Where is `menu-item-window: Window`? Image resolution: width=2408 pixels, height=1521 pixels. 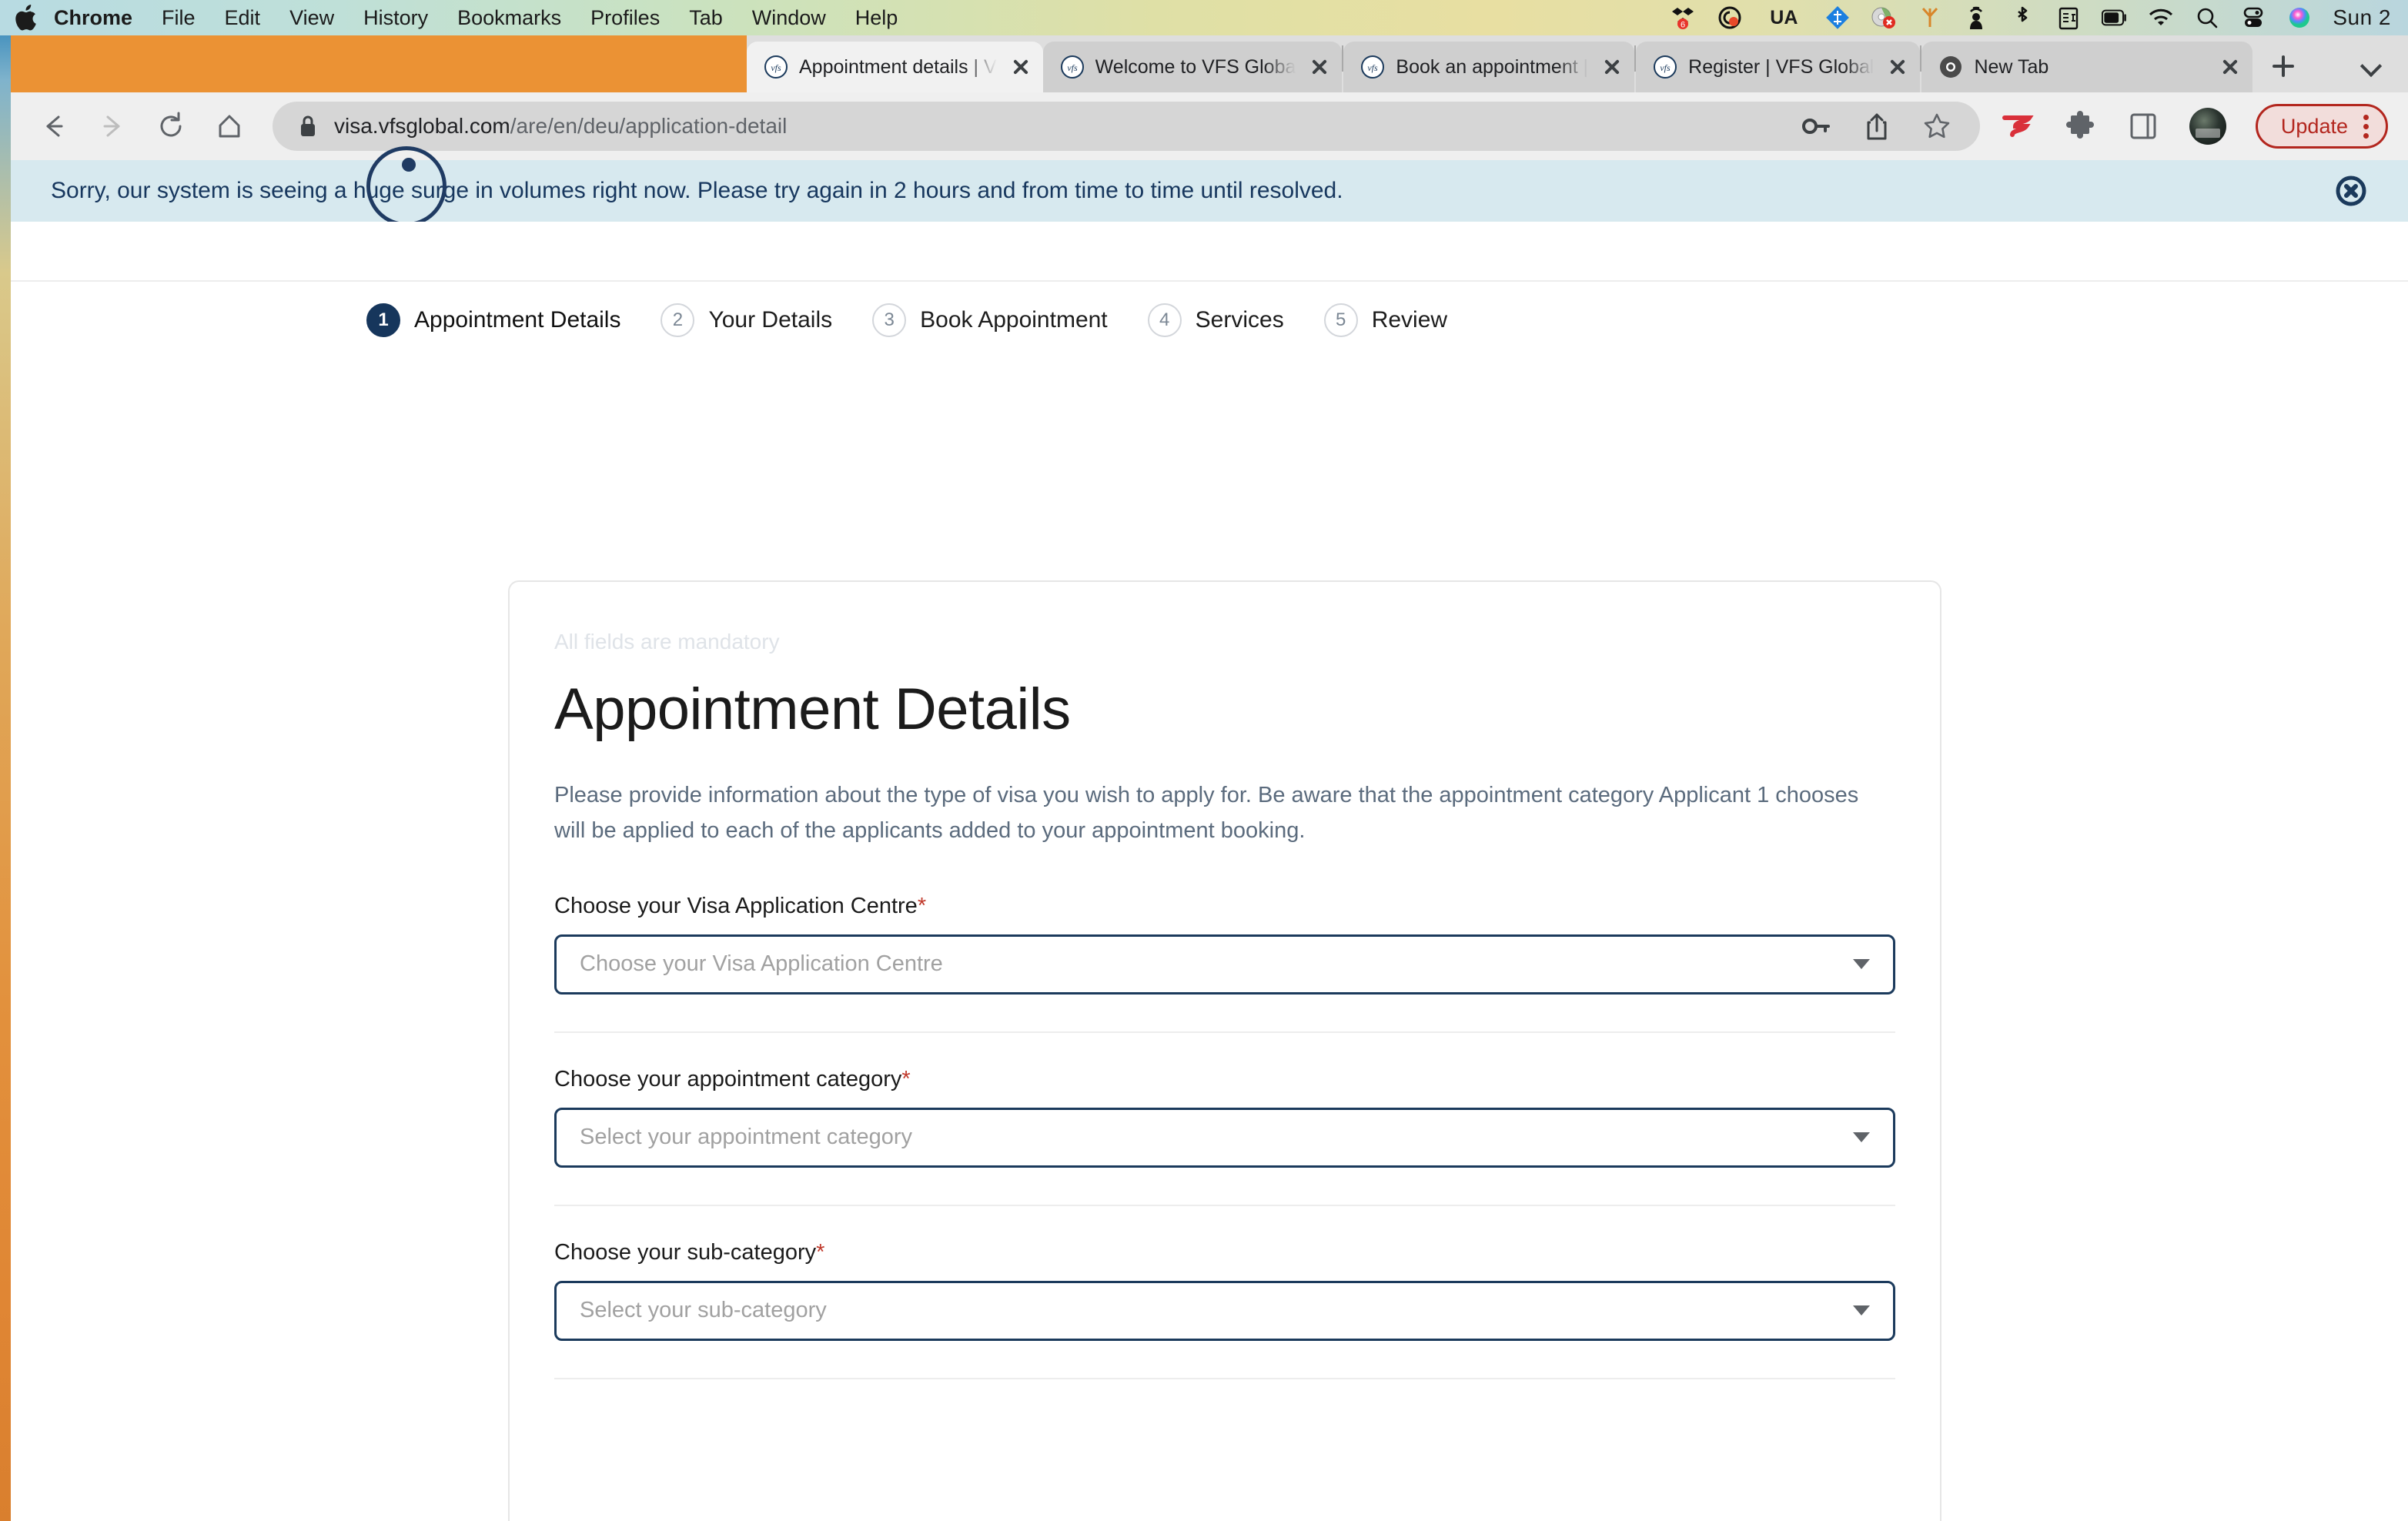 menu-item-window: Window is located at coordinates (789, 18).